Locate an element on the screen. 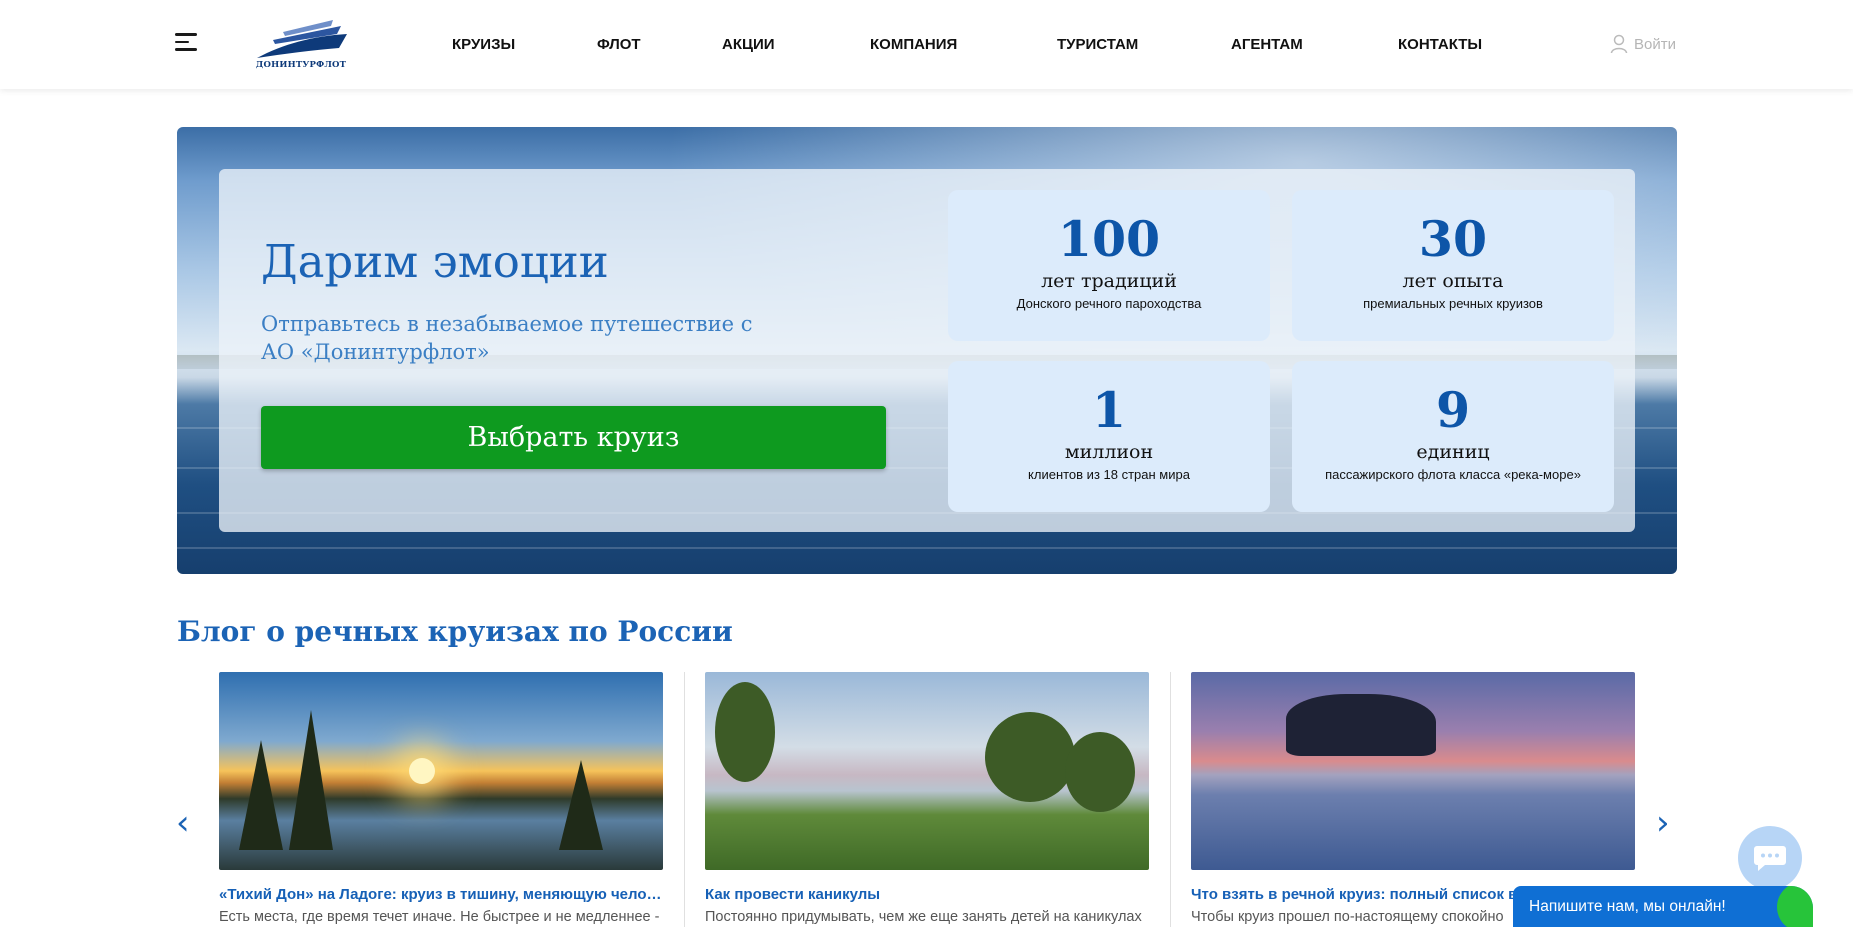 The width and height of the screenshot is (1853, 927). stat-description: пассажирского флота класса «река-море» is located at coordinates (1453, 474).